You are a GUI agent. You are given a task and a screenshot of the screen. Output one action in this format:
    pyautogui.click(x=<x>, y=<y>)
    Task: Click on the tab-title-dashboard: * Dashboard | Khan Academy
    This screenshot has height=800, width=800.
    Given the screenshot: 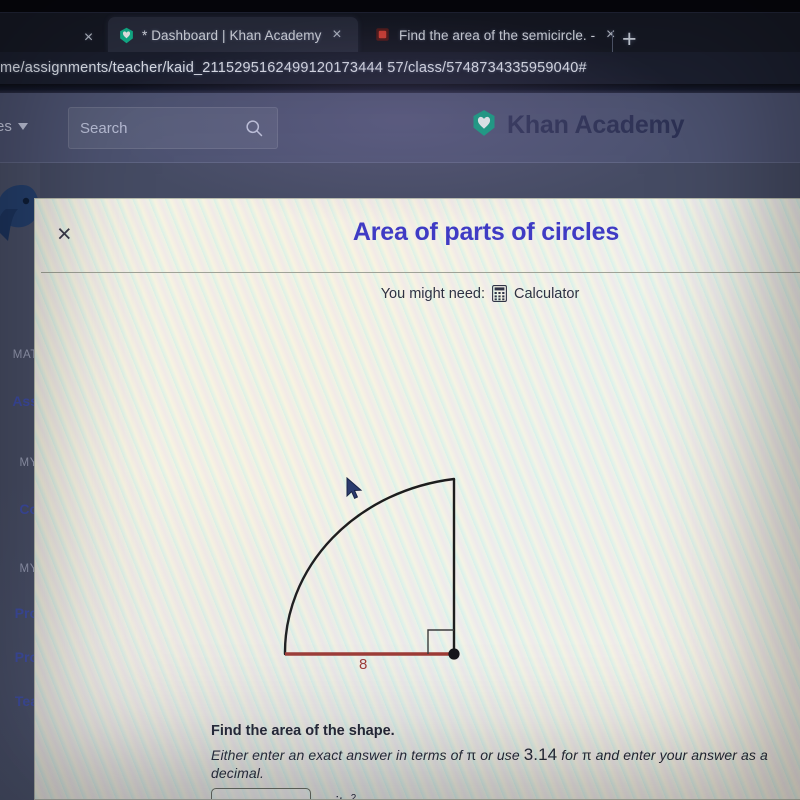 What is the action you would take?
    pyautogui.click(x=232, y=35)
    